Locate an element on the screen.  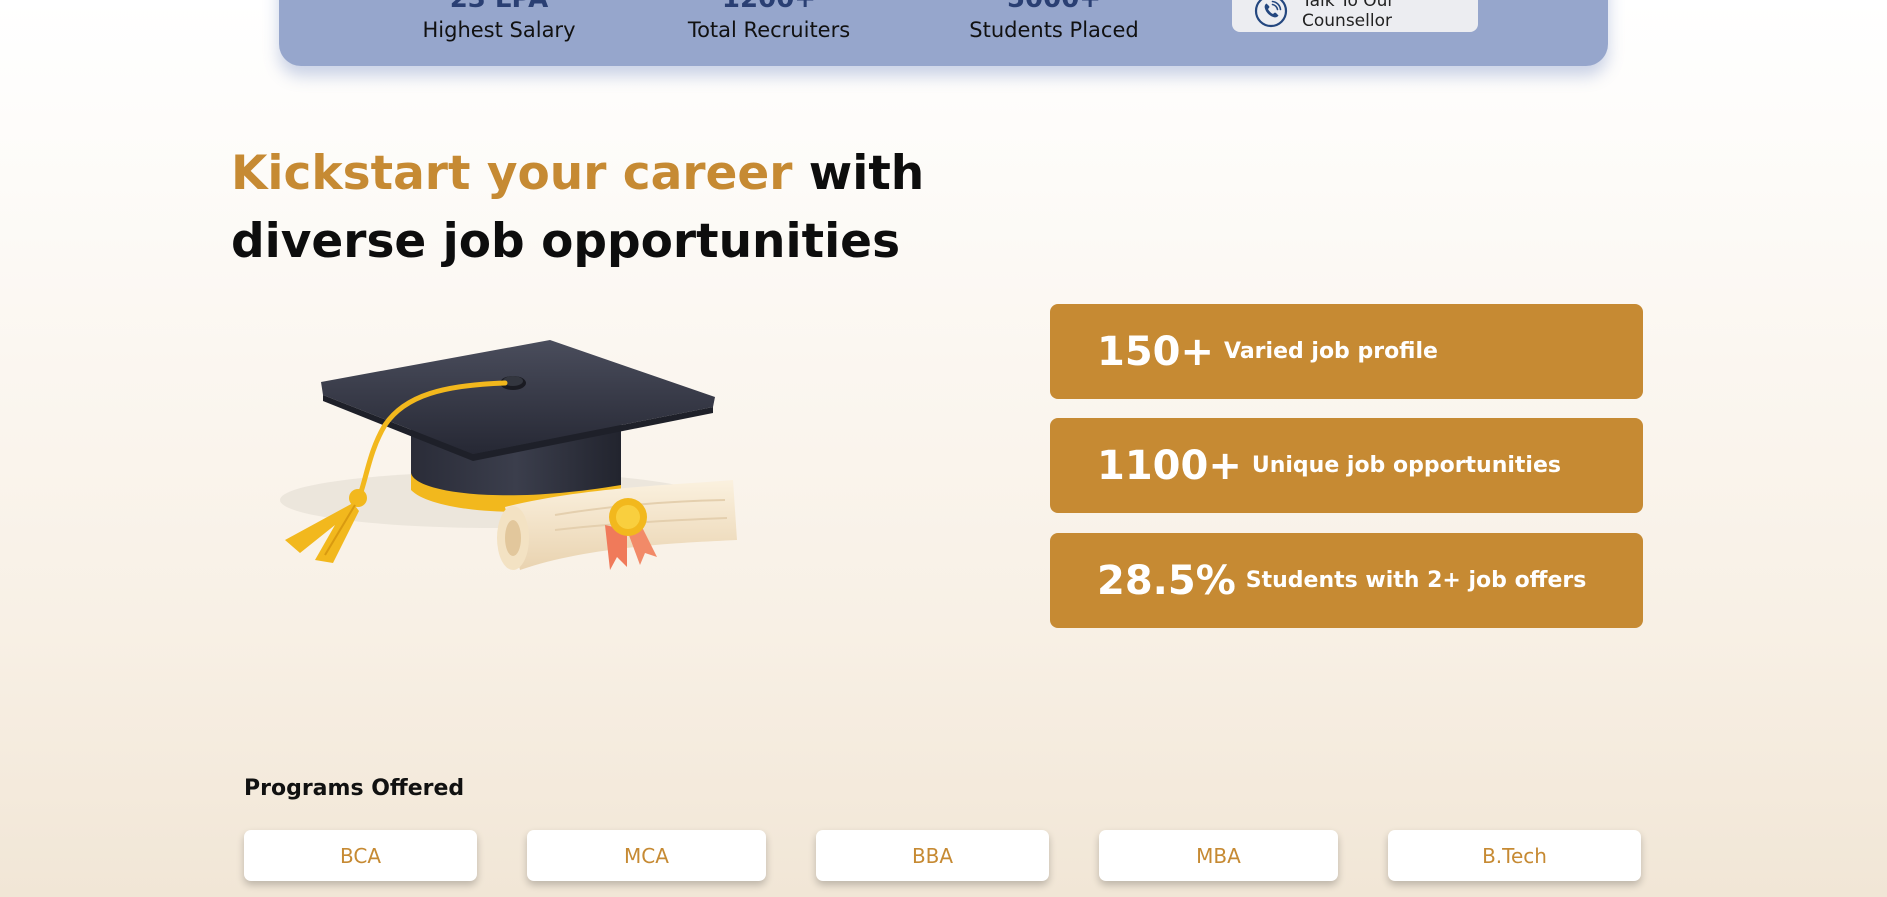
program-button-bca: BCA is located at coordinates (360, 855).